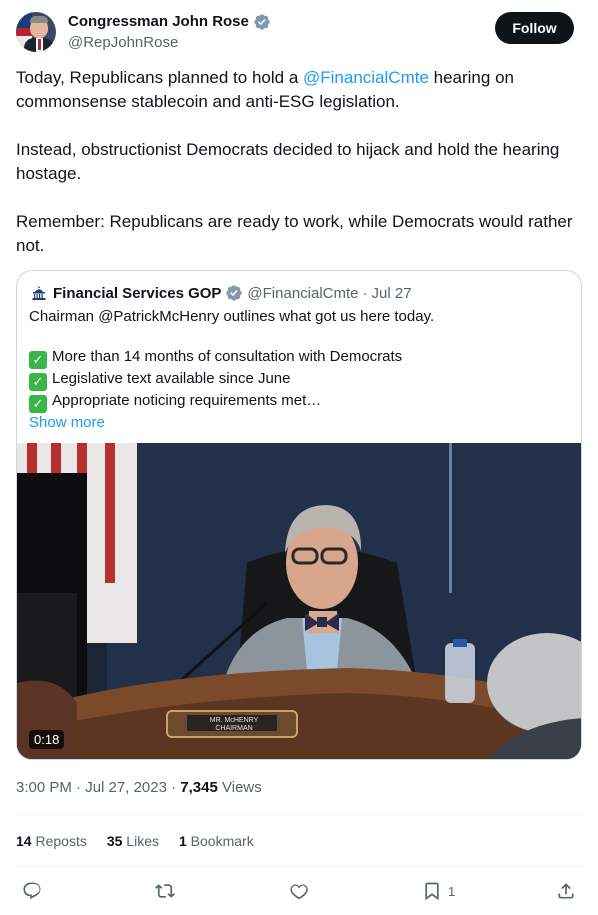  What do you see at coordinates (302, 293) in the screenshot?
I see `quoted-author-handle: @FinancialCmte` at bounding box center [302, 293].